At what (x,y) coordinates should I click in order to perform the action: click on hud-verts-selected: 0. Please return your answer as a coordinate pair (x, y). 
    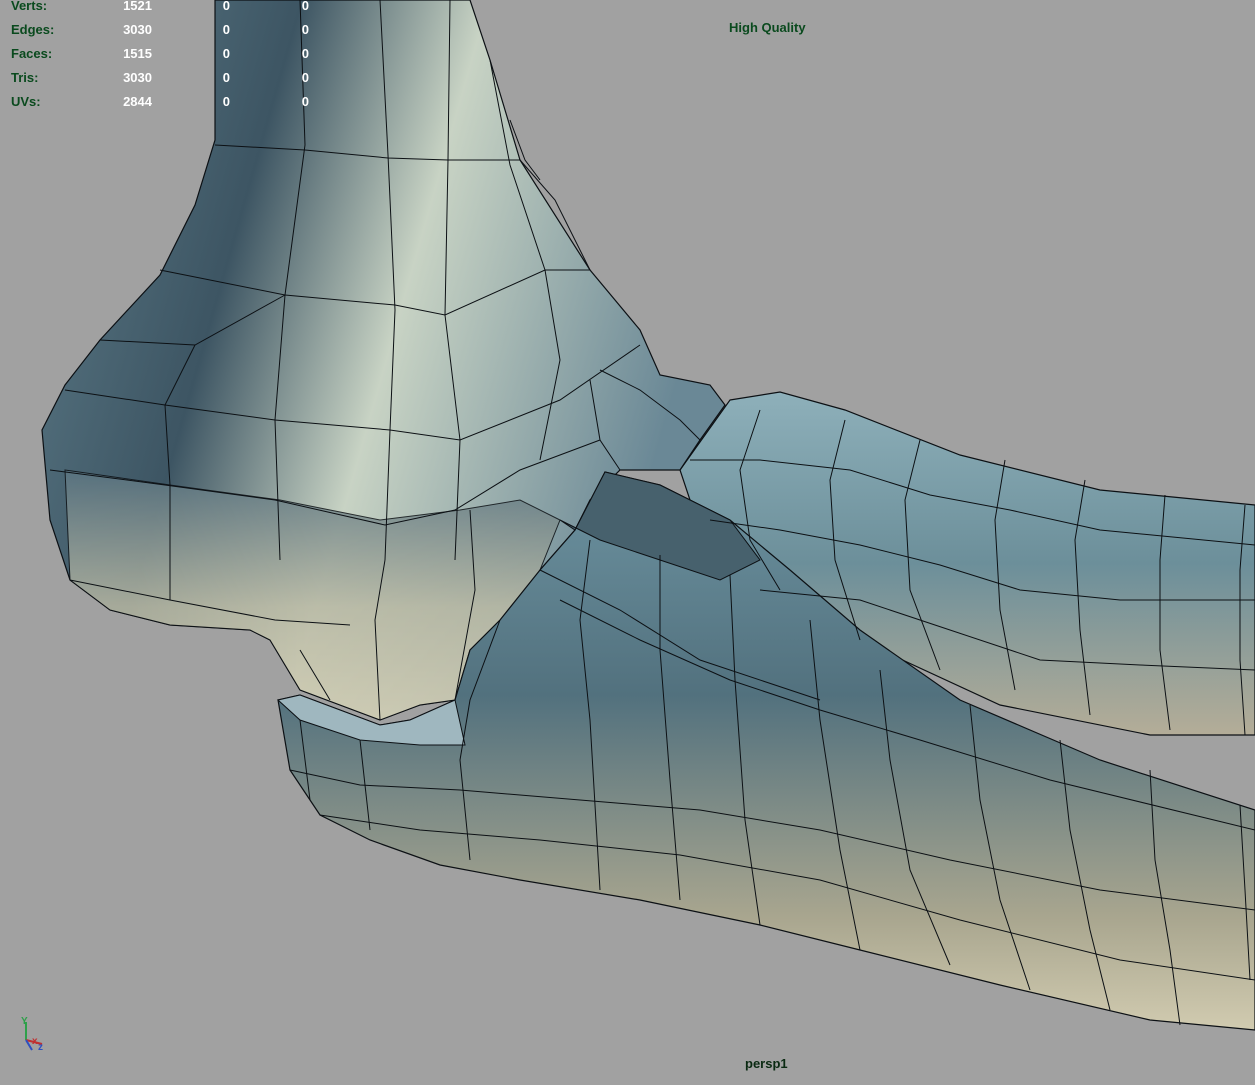
    Looking at the image, I should click on (226, 6).